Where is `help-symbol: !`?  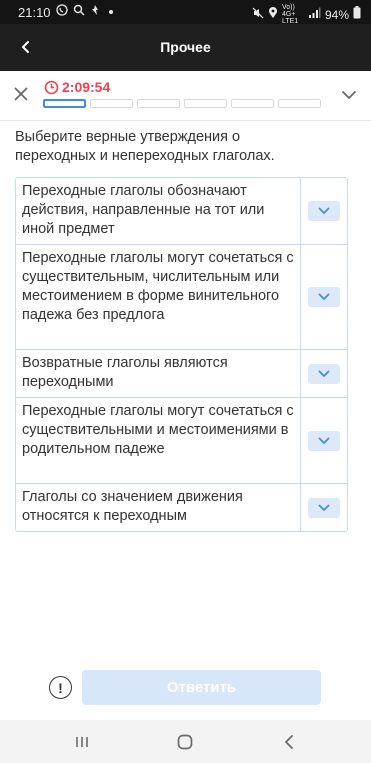
help-symbol: ! is located at coordinates (60, 687).